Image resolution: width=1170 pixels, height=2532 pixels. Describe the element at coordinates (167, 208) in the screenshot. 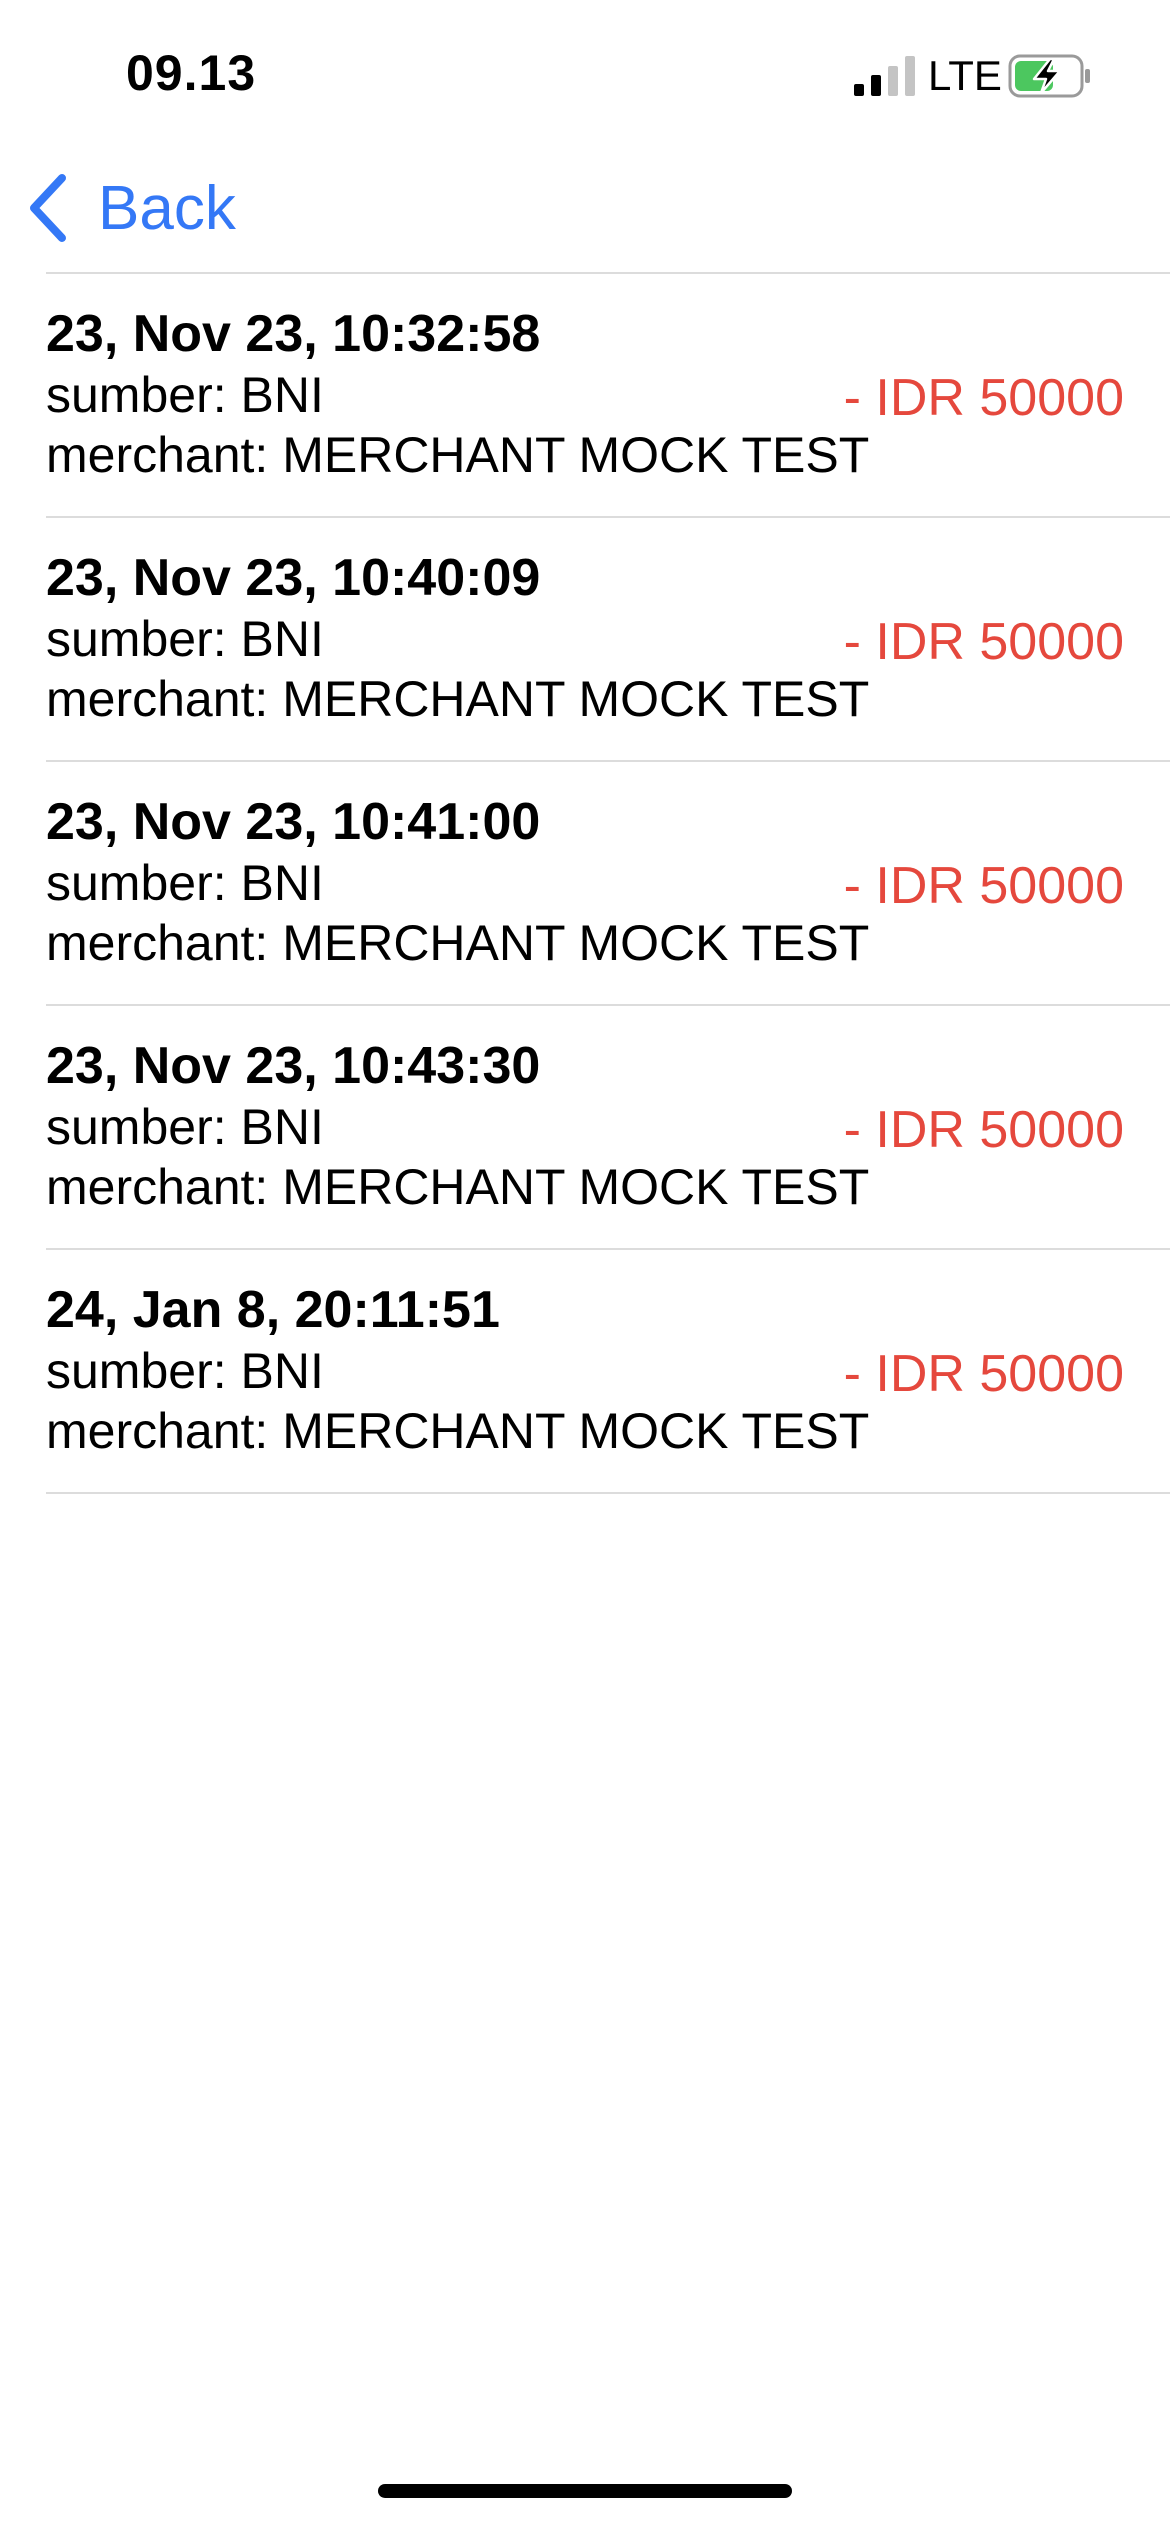

I see `back-label: Back` at that location.